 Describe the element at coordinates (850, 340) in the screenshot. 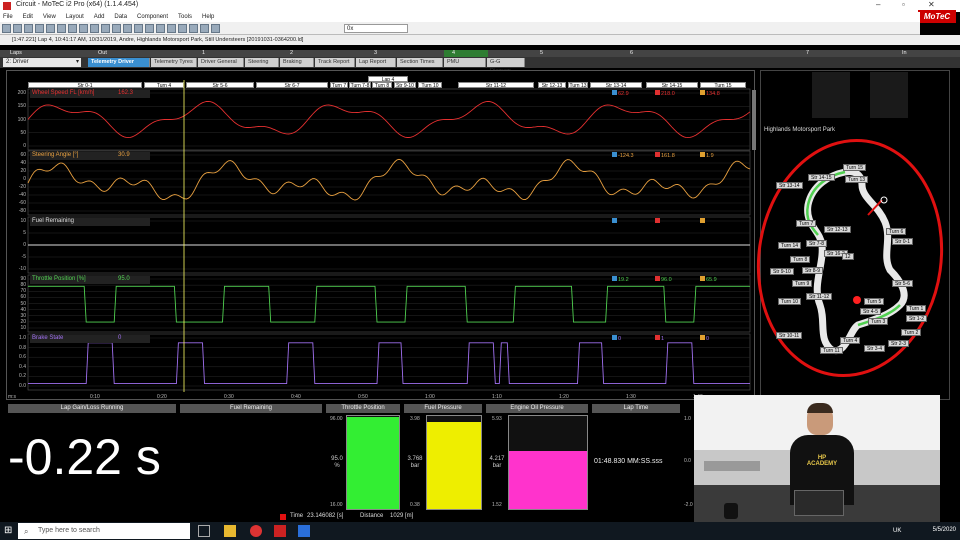

I see `track-label-25: Turn 4` at that location.